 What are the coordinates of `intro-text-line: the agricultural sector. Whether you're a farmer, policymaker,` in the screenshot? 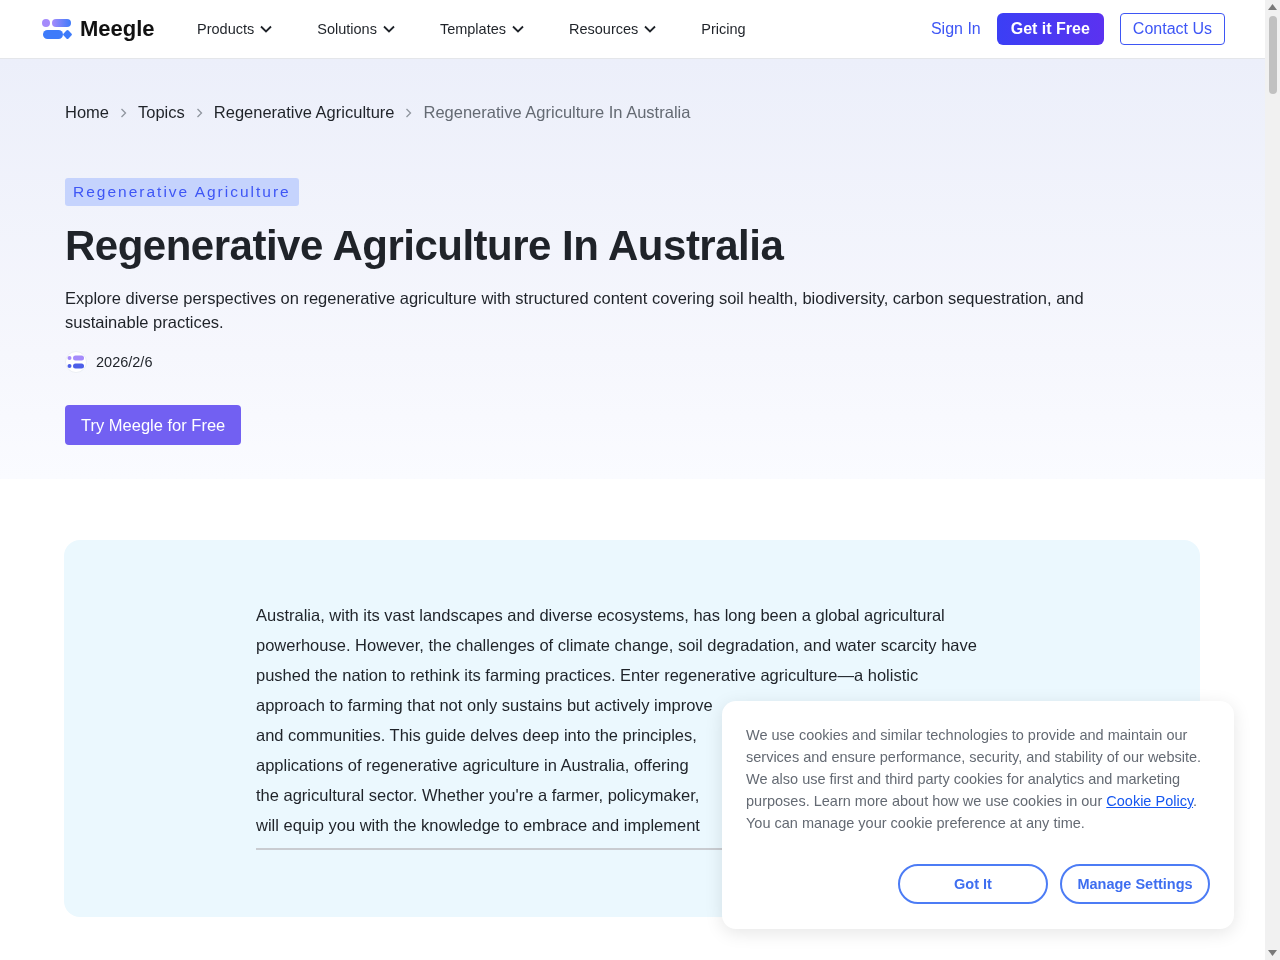 It's located at (478, 795).